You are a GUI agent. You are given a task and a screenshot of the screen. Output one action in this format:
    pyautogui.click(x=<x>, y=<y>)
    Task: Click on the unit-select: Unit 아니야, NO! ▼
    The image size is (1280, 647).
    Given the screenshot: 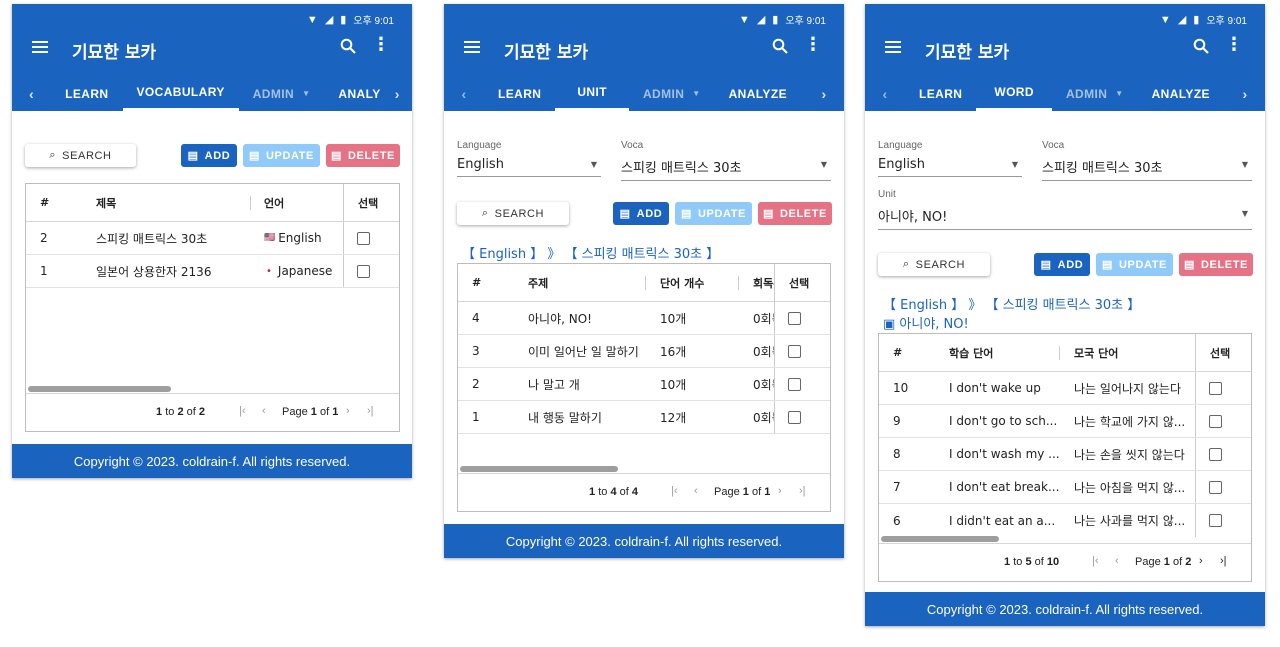 What is the action you would take?
    pyautogui.click(x=1065, y=209)
    